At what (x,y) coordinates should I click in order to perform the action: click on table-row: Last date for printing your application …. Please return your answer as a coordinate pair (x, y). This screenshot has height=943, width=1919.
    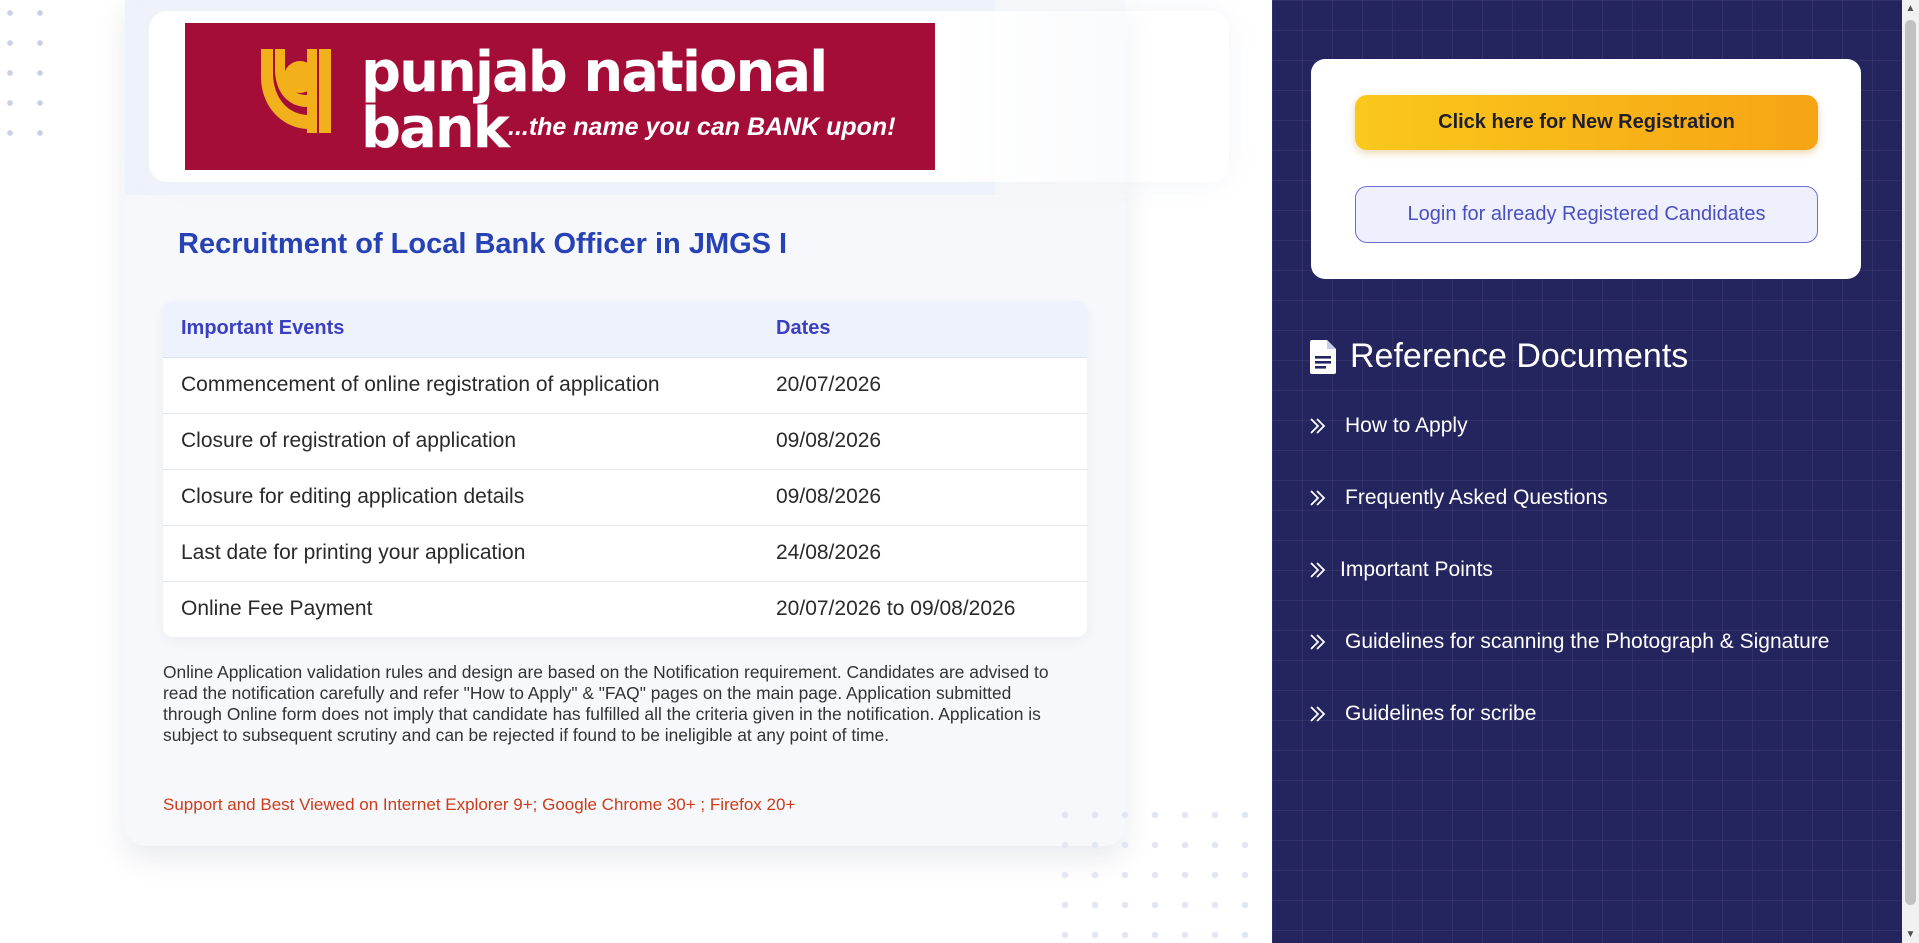
    Looking at the image, I should click on (625, 553).